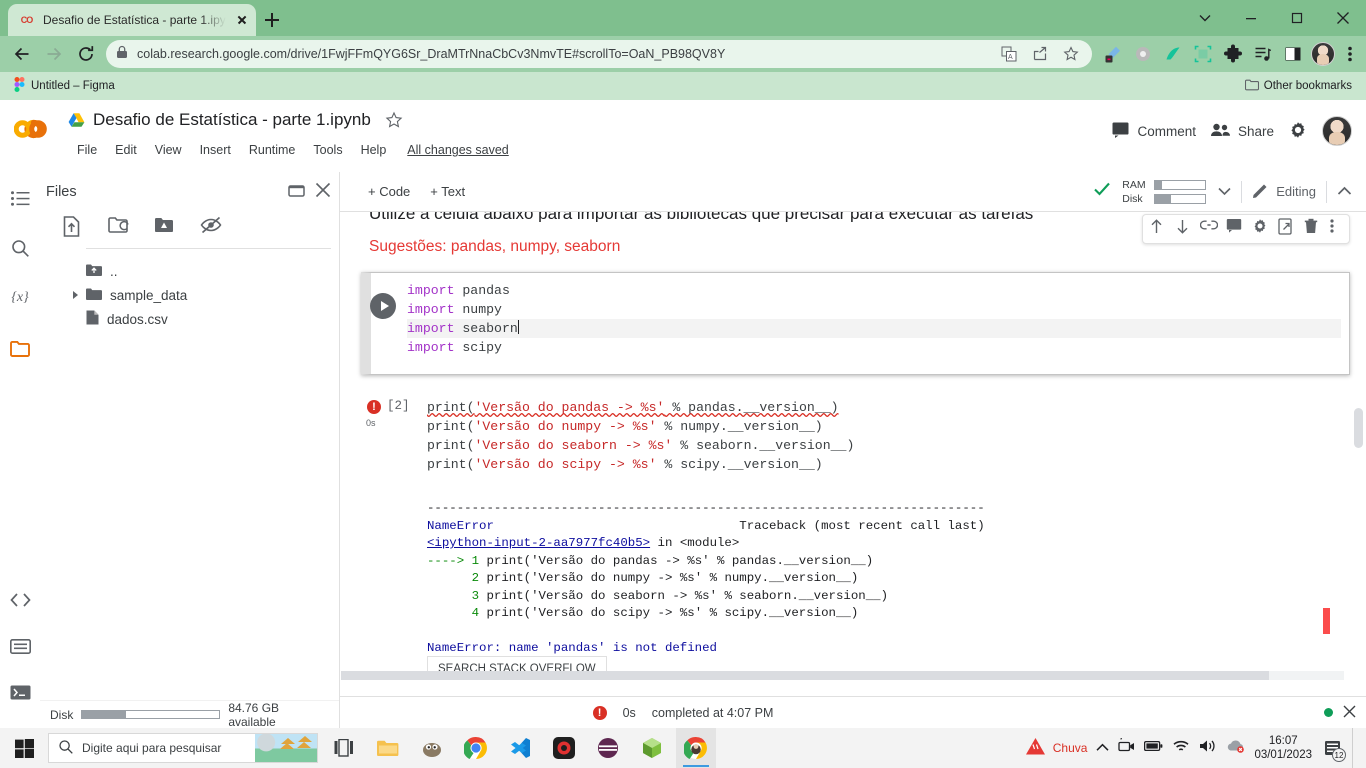 The height and width of the screenshot is (768, 1366). What do you see at coordinates (20, 248) in the screenshot?
I see `sidebar-item-search` at bounding box center [20, 248].